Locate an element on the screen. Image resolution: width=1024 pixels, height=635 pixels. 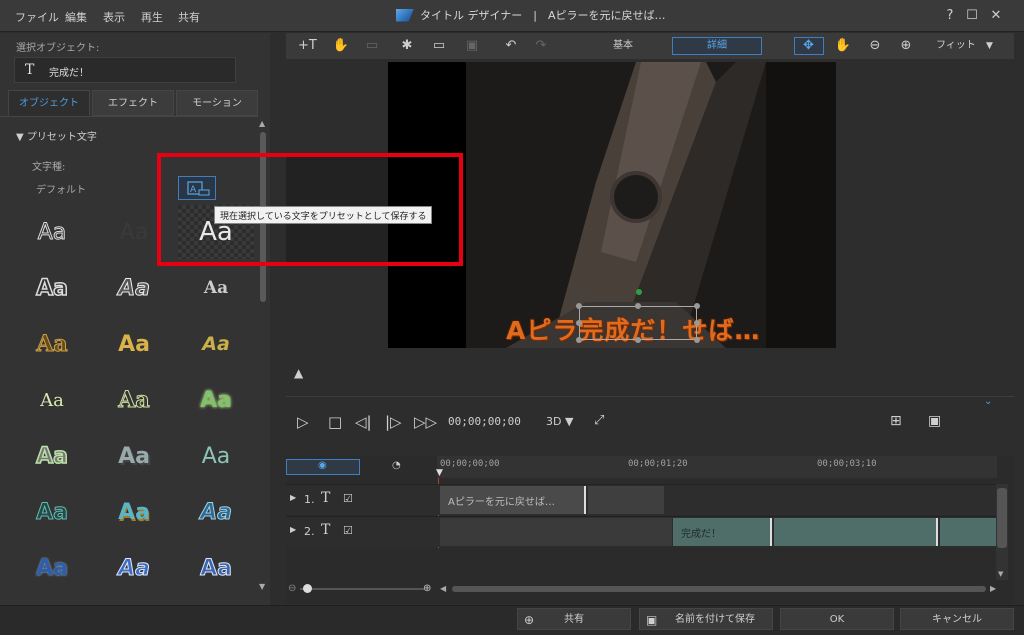
play-icon: ▷ is located at coordinates (303, 422).